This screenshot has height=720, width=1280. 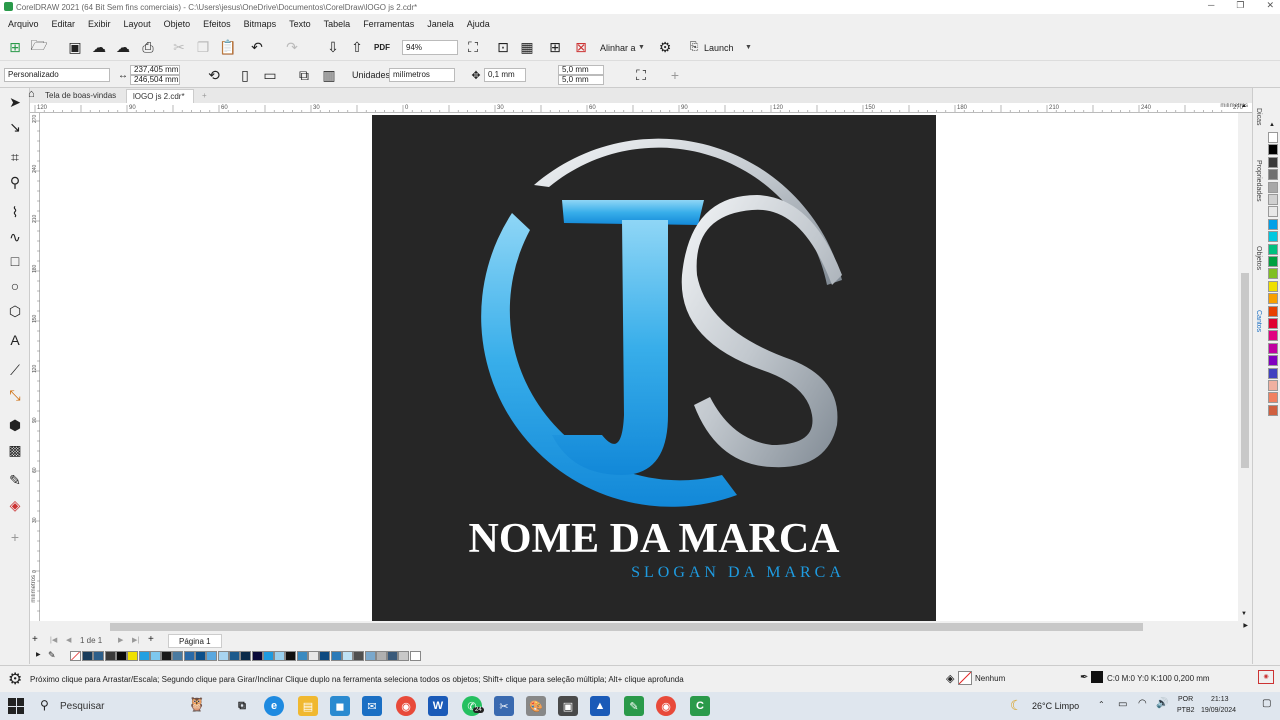 I want to click on artistic-media-icon: ∿, so click(x=15, y=237).